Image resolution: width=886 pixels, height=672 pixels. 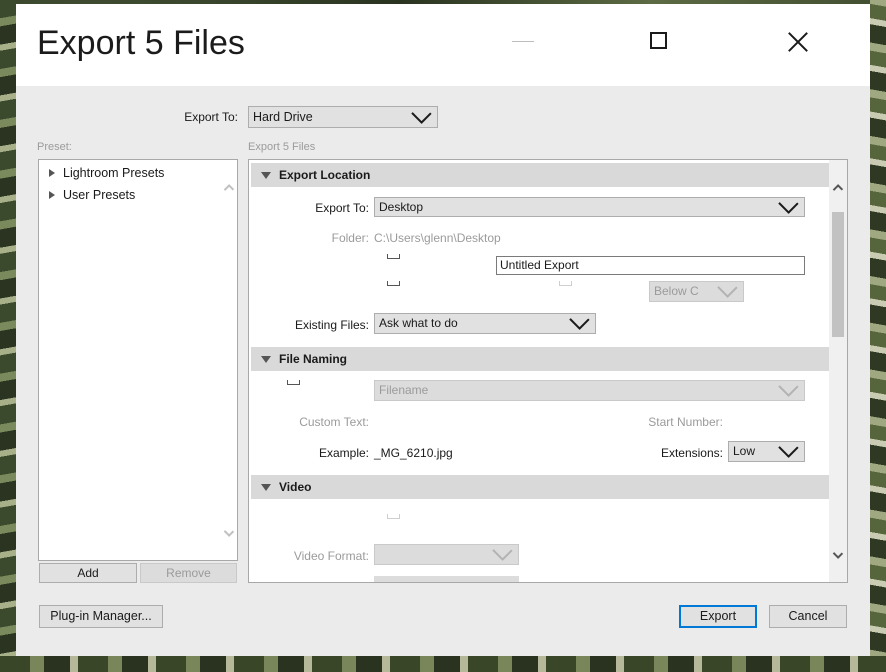 I want to click on existing-files-value: Ask what to do, so click(x=418, y=323).